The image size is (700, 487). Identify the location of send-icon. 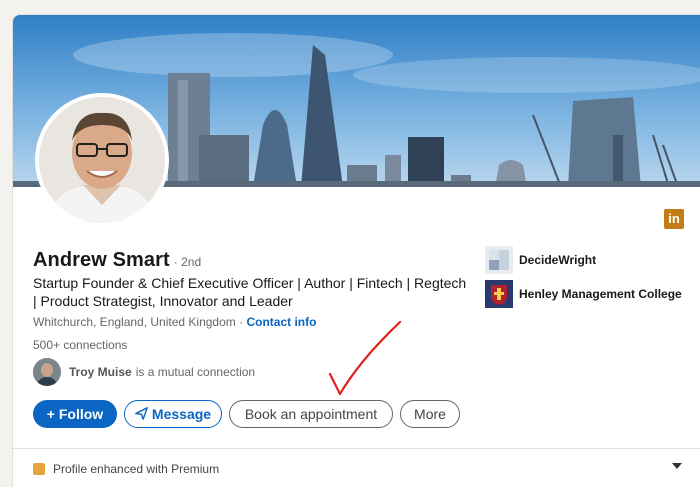
(141, 414).